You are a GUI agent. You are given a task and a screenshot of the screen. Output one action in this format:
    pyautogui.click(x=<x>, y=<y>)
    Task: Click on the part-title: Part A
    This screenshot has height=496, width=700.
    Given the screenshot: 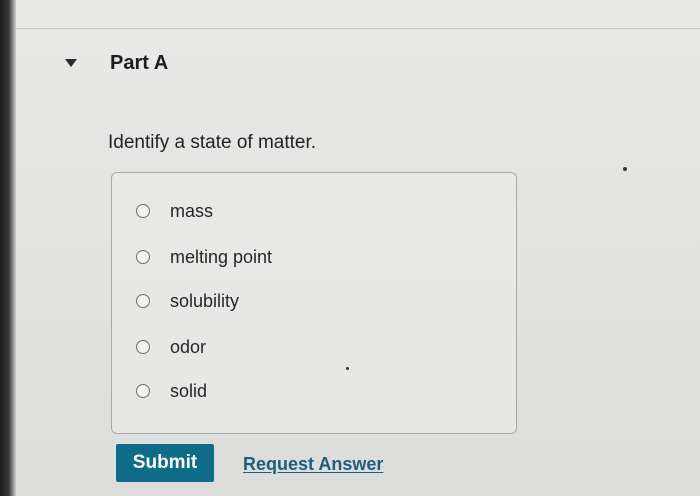 What is the action you would take?
    pyautogui.click(x=139, y=63)
    